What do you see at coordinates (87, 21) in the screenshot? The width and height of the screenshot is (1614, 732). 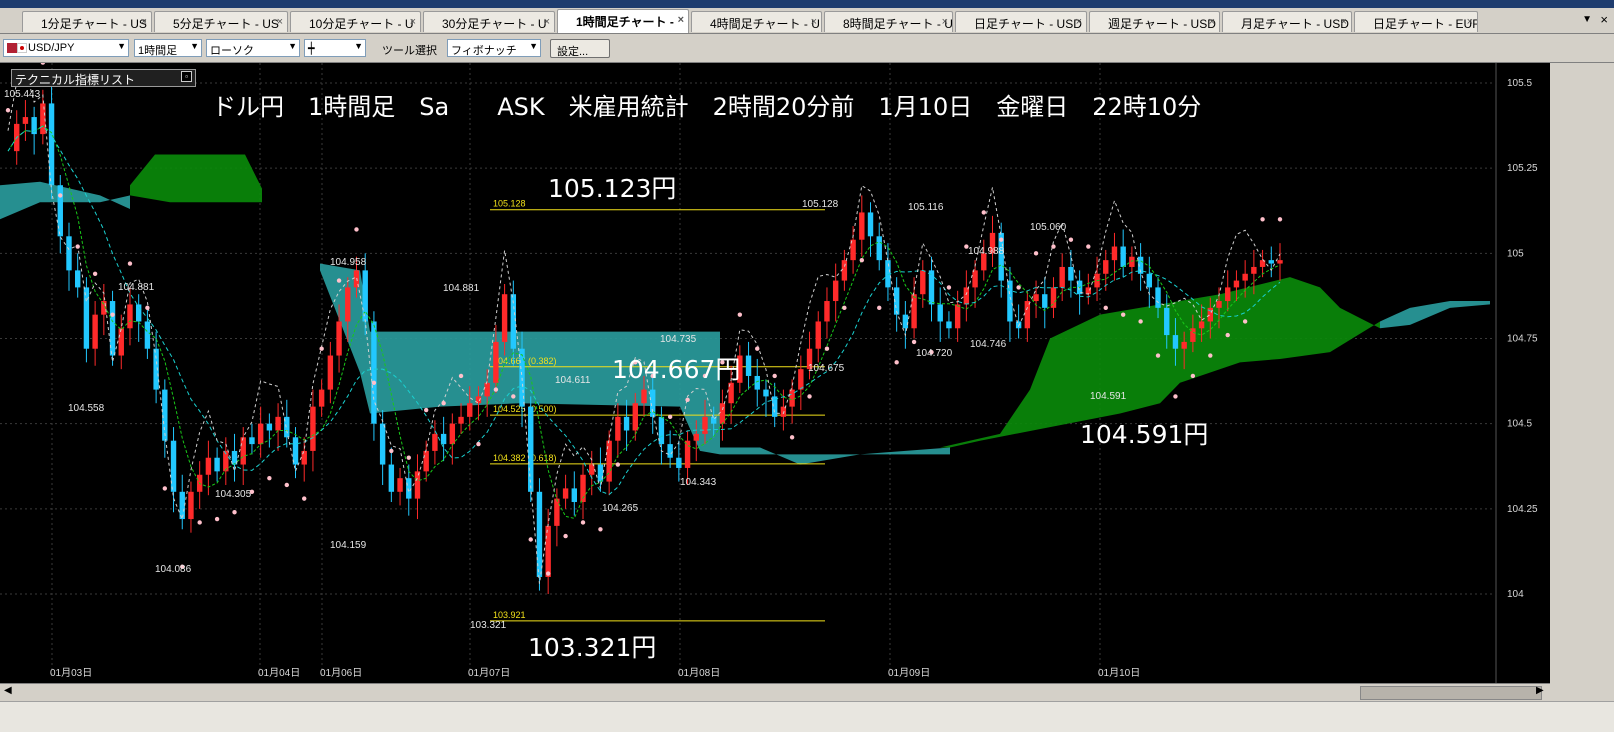 I see `tab-1: 1分足チャート - US ×` at bounding box center [87, 21].